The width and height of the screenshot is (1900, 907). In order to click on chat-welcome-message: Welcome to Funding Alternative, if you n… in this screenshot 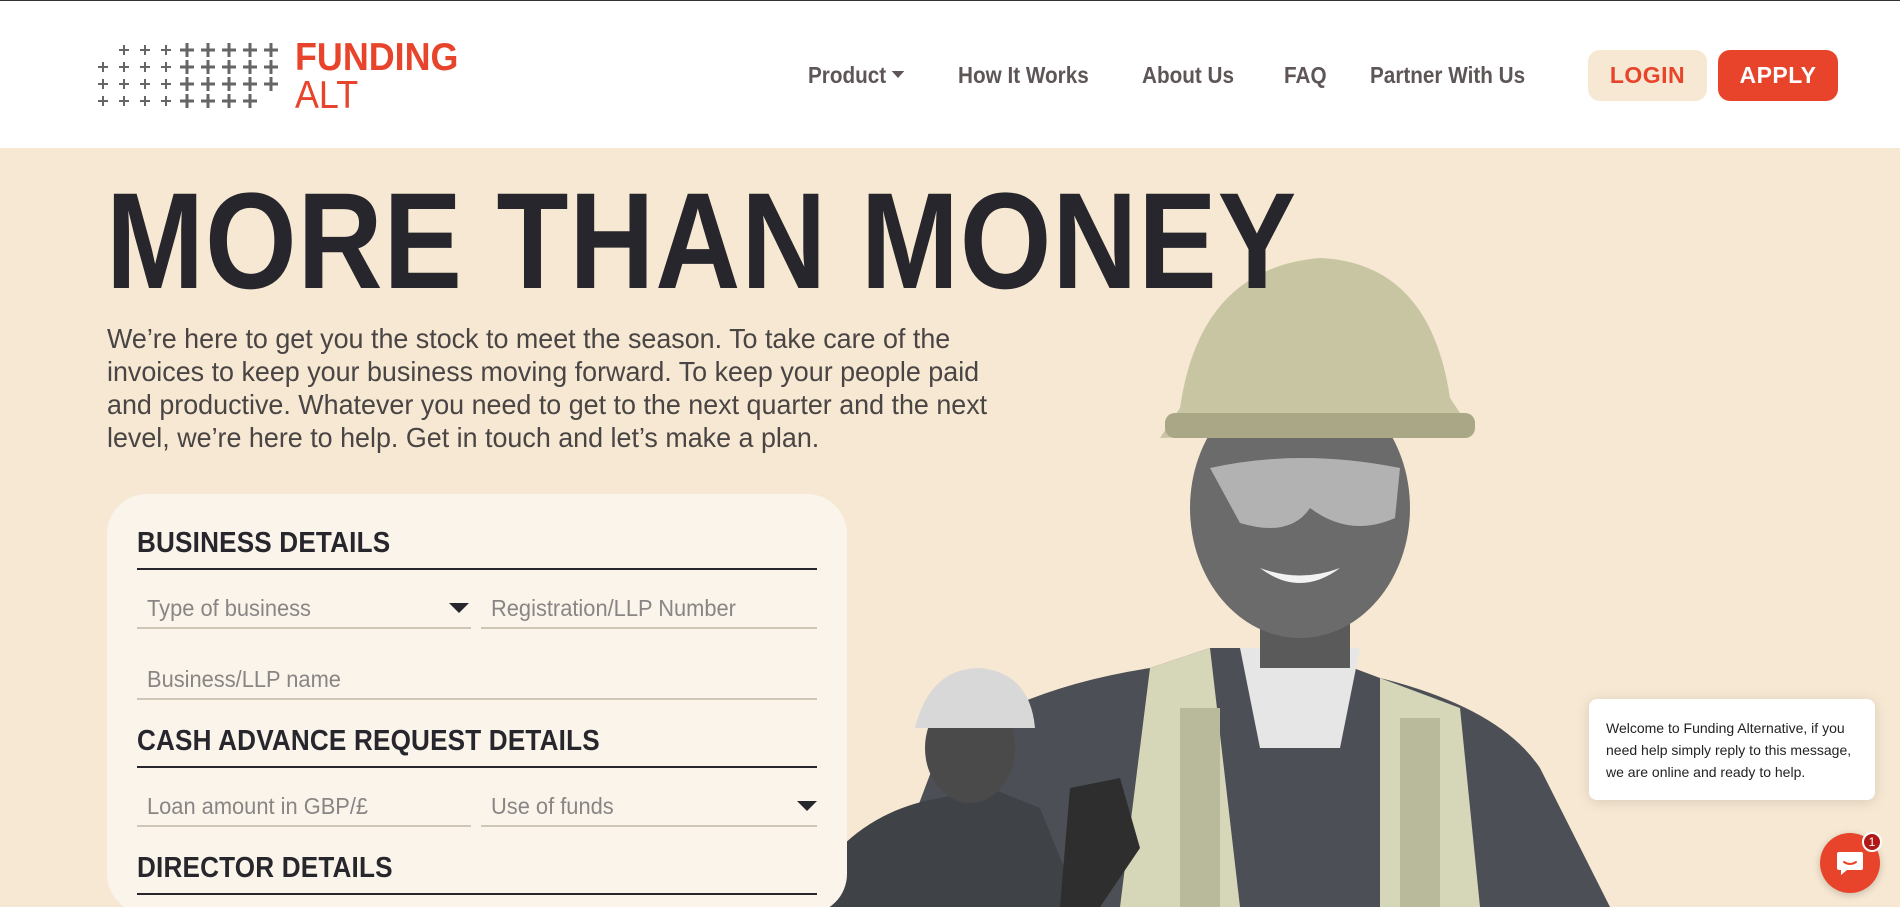, I will do `click(1732, 749)`.